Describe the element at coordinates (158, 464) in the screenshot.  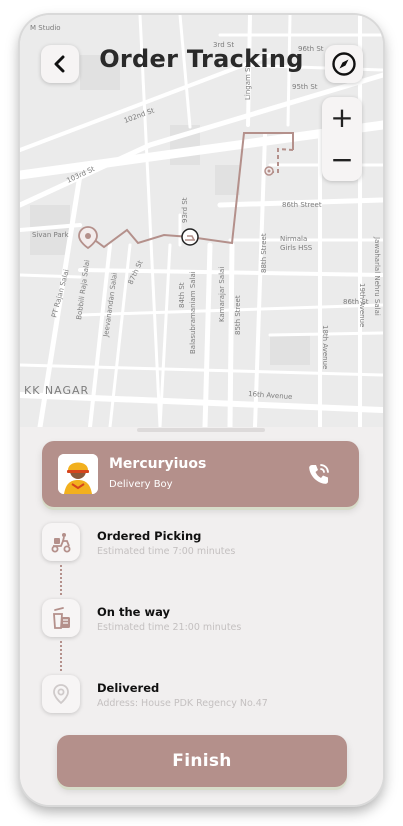
I see `driver-name: Mercuryiuos` at that location.